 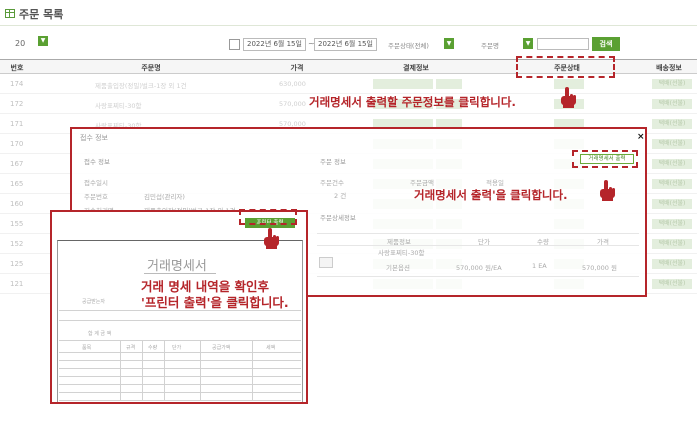 What do you see at coordinates (495, 183) in the screenshot?
I see `order-col-header: 적용일` at bounding box center [495, 183].